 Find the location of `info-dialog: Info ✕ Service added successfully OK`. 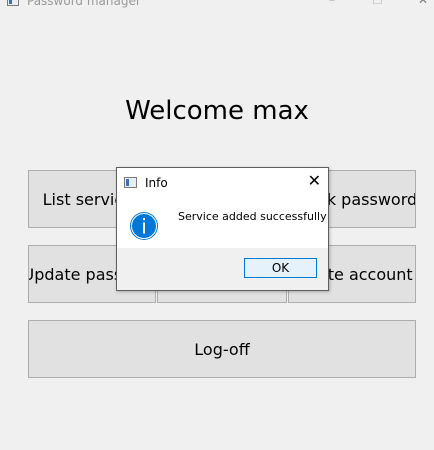

info-dialog: Info ✕ Service added successfully OK is located at coordinates (222, 229).